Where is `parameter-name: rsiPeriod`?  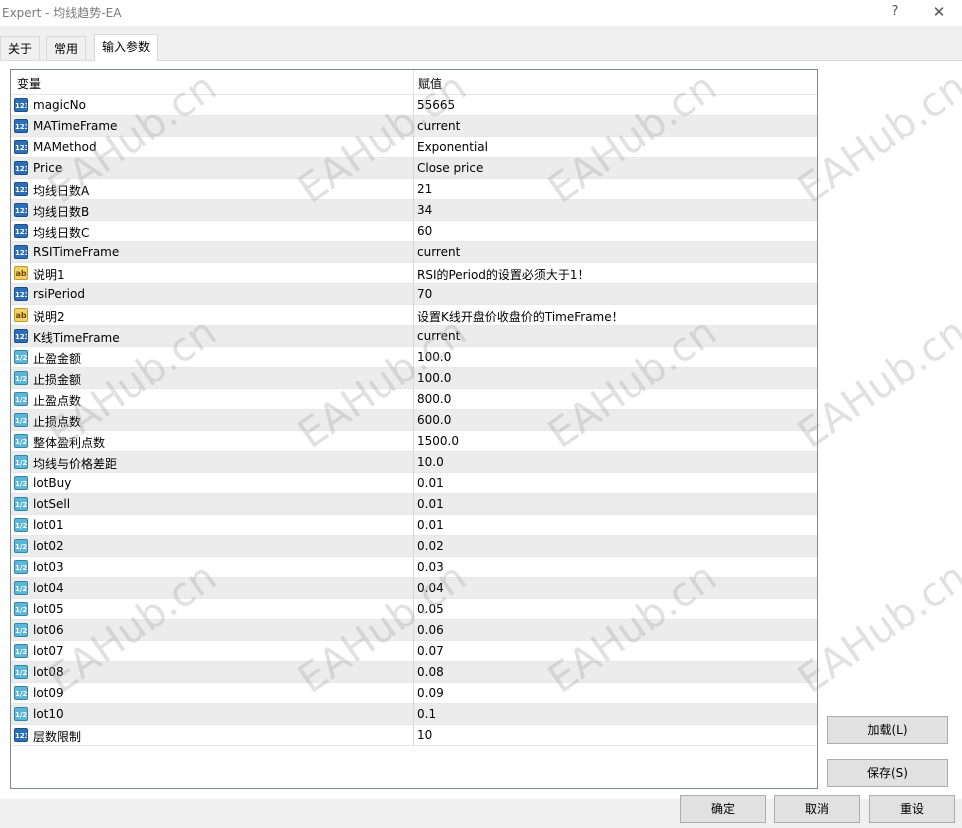
parameter-name: rsiPeriod is located at coordinates (59, 294).